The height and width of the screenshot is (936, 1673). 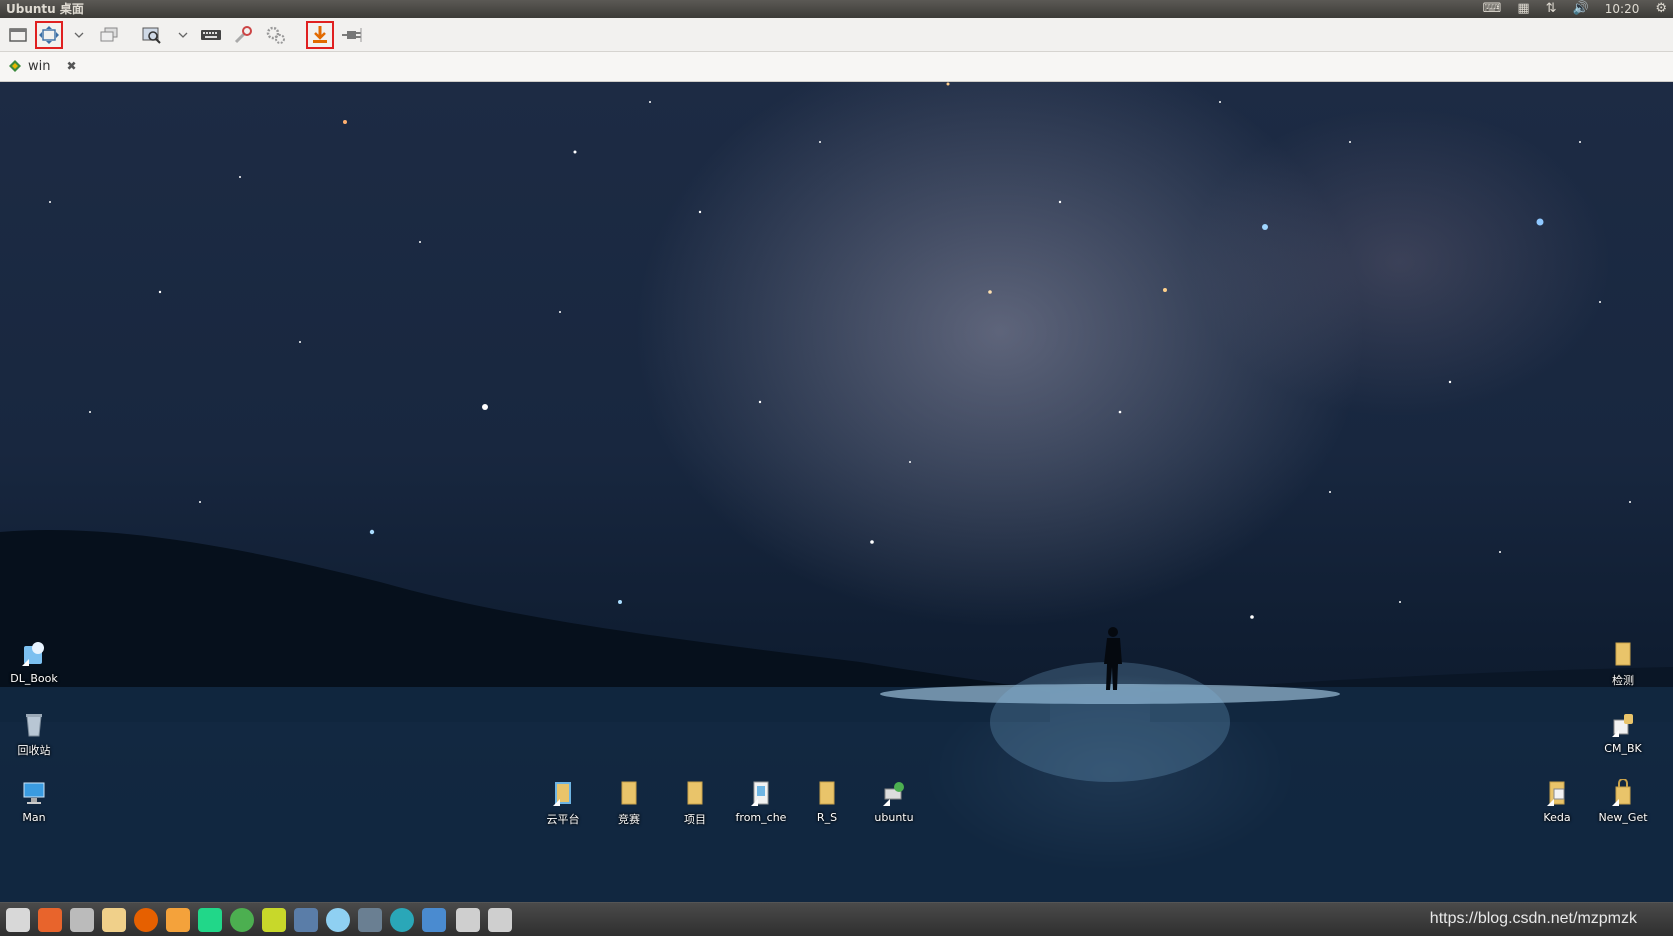 I want to click on remmina-icon, so click(x=434, y=920).